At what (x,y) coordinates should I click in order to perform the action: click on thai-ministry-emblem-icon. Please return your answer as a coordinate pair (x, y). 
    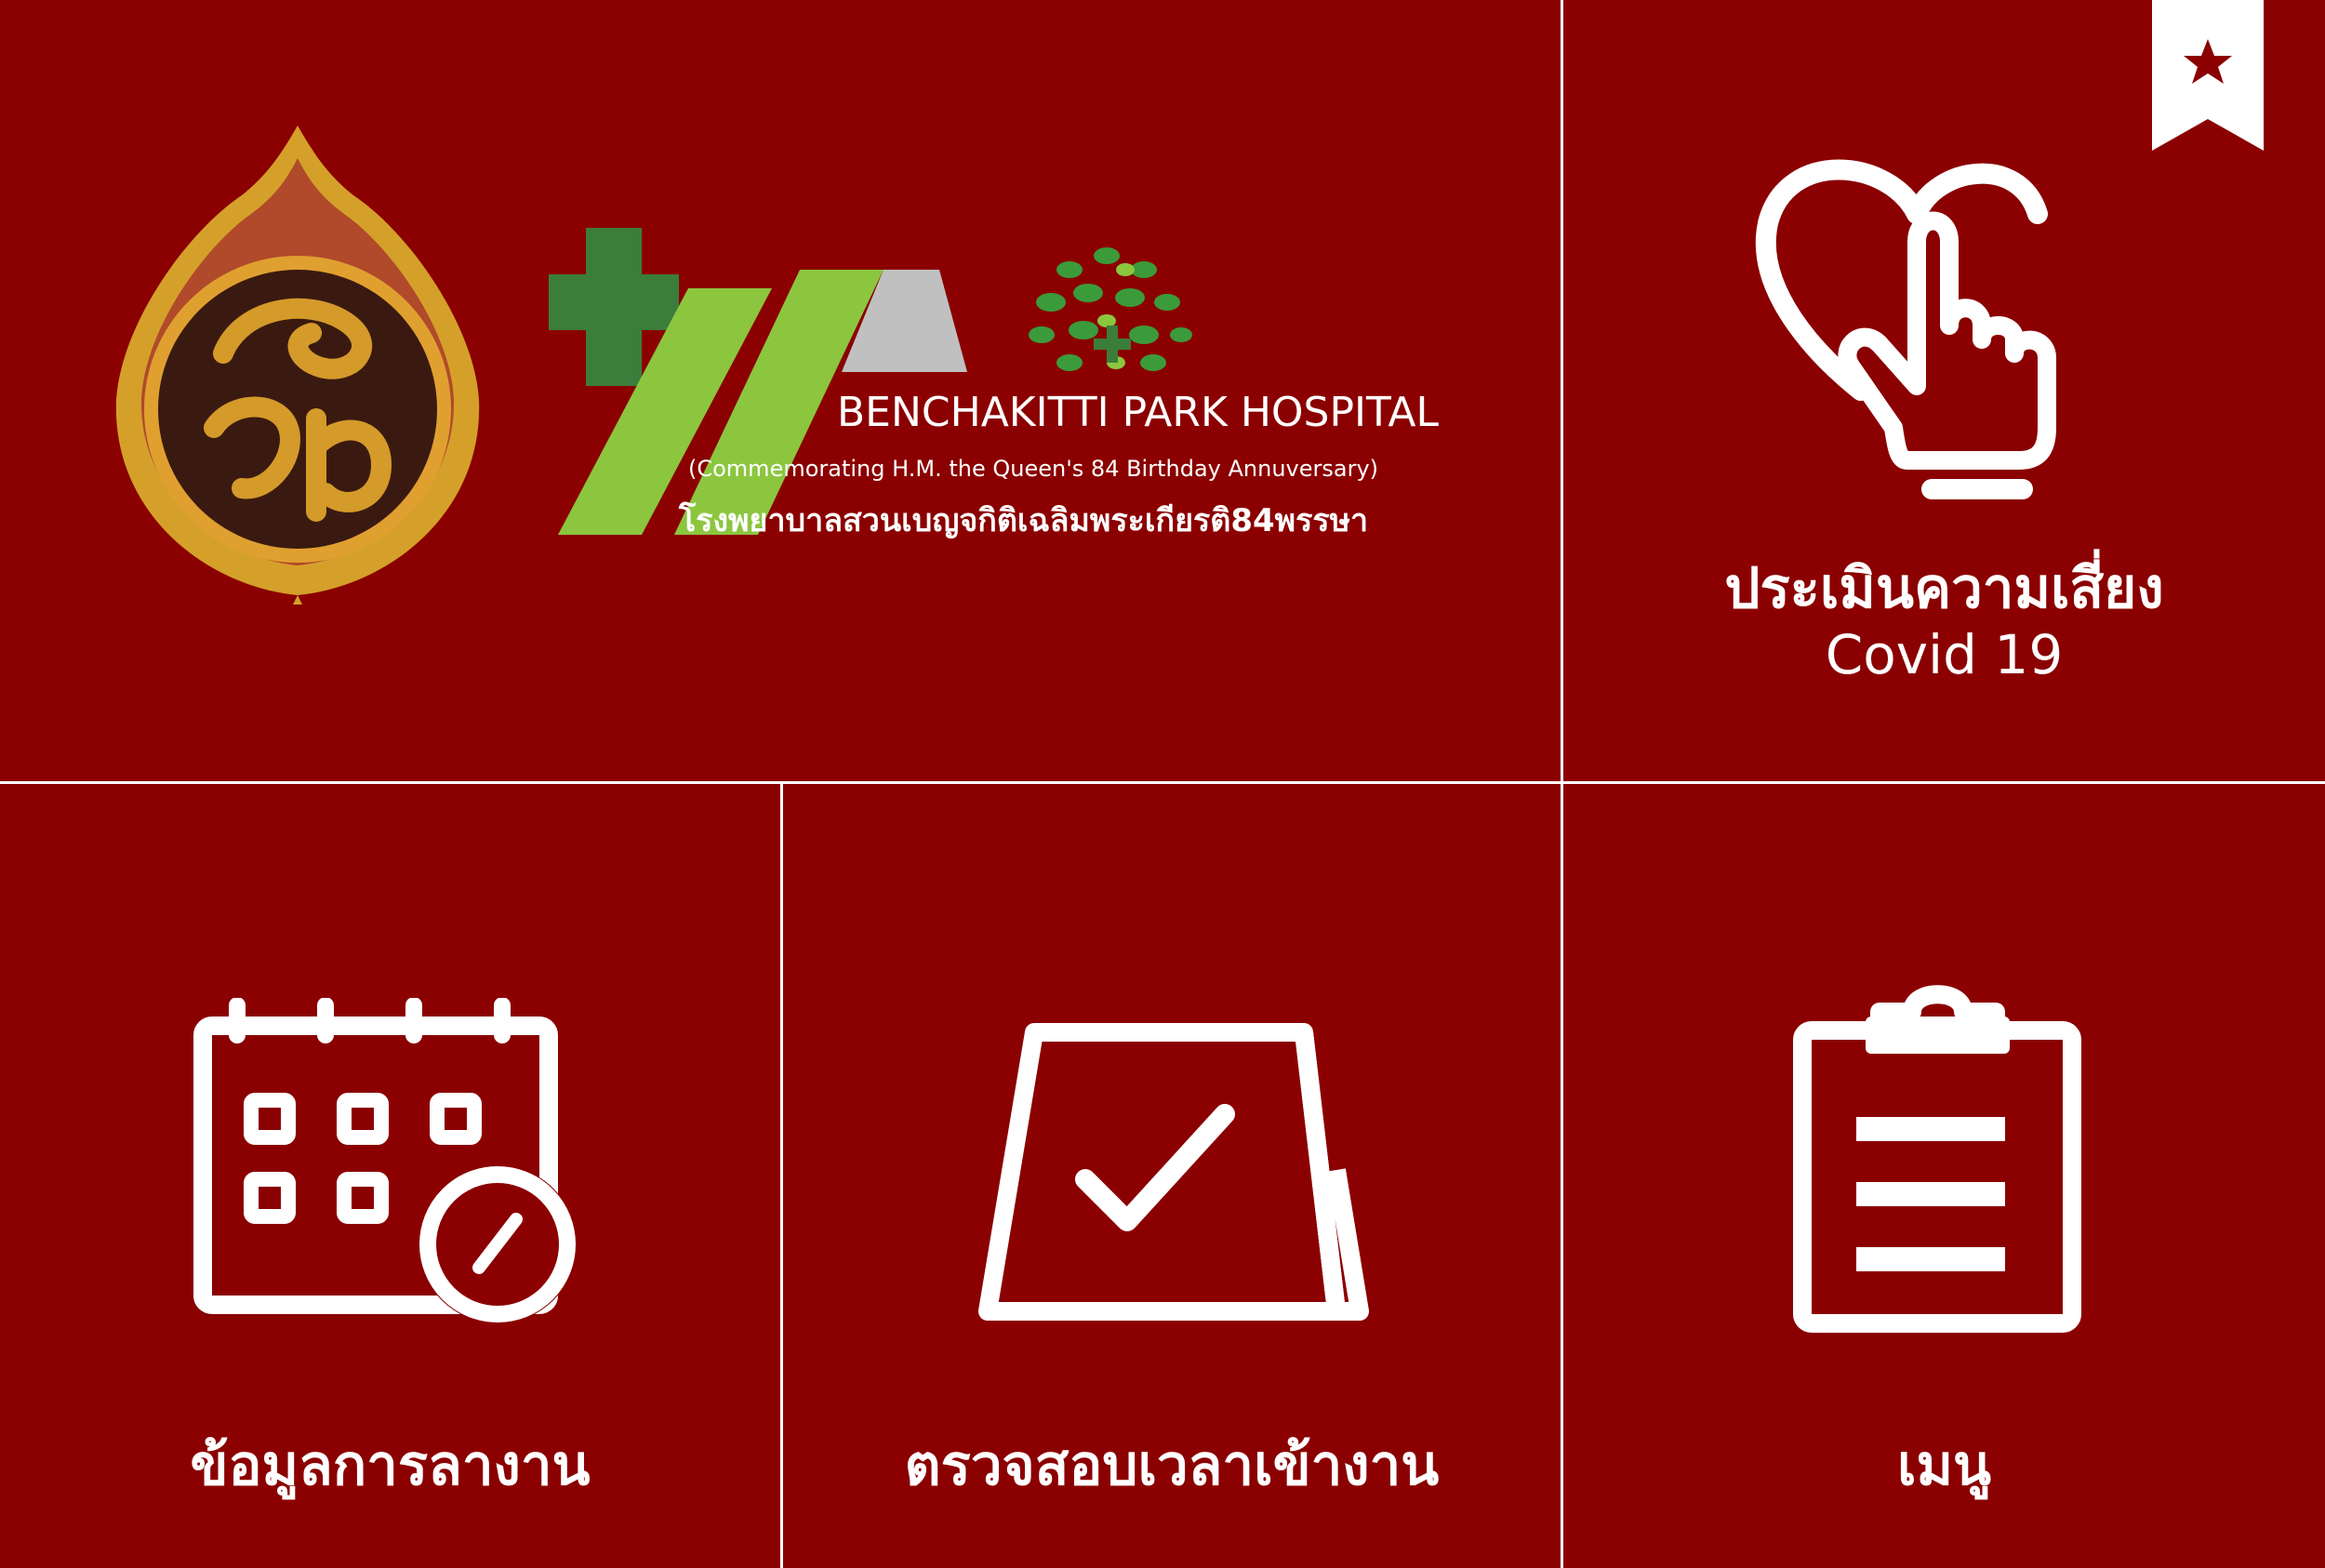
    Looking at the image, I should click on (297, 365).